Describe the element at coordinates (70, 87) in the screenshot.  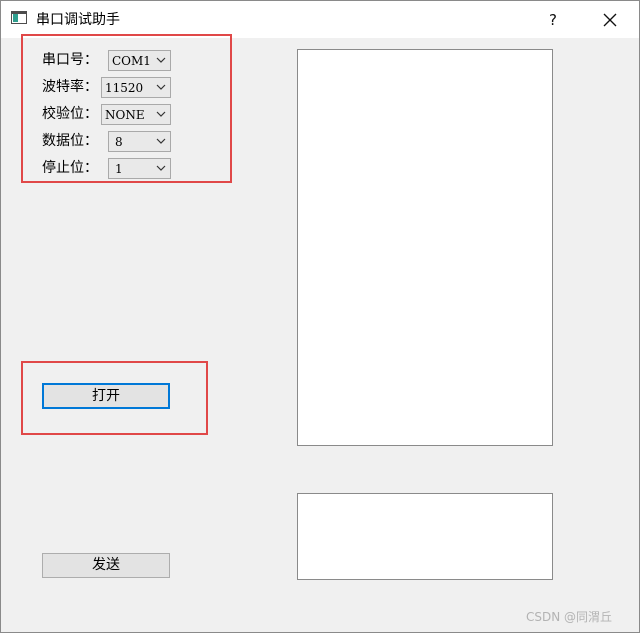
I see `baud-label: 波特率：` at that location.